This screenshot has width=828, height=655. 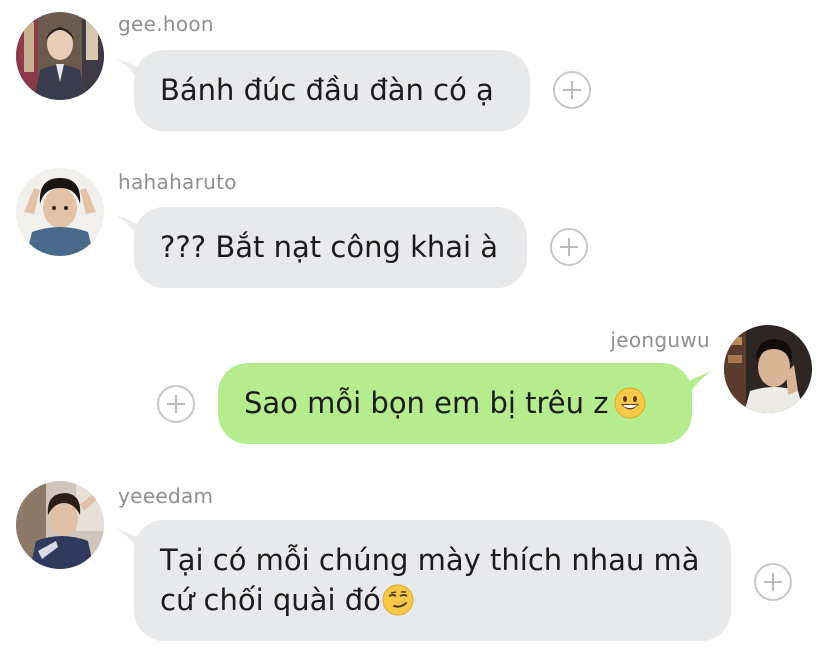 I want to click on message-text: Bánh đúc đầu đàn có ạ, so click(x=327, y=90).